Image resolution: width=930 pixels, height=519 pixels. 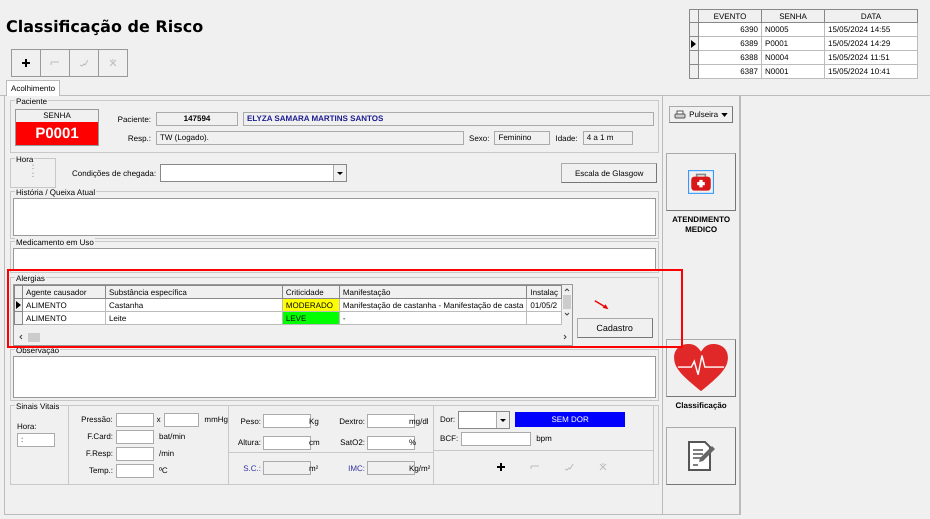 I want to click on field-label: Dor:, so click(x=448, y=419).